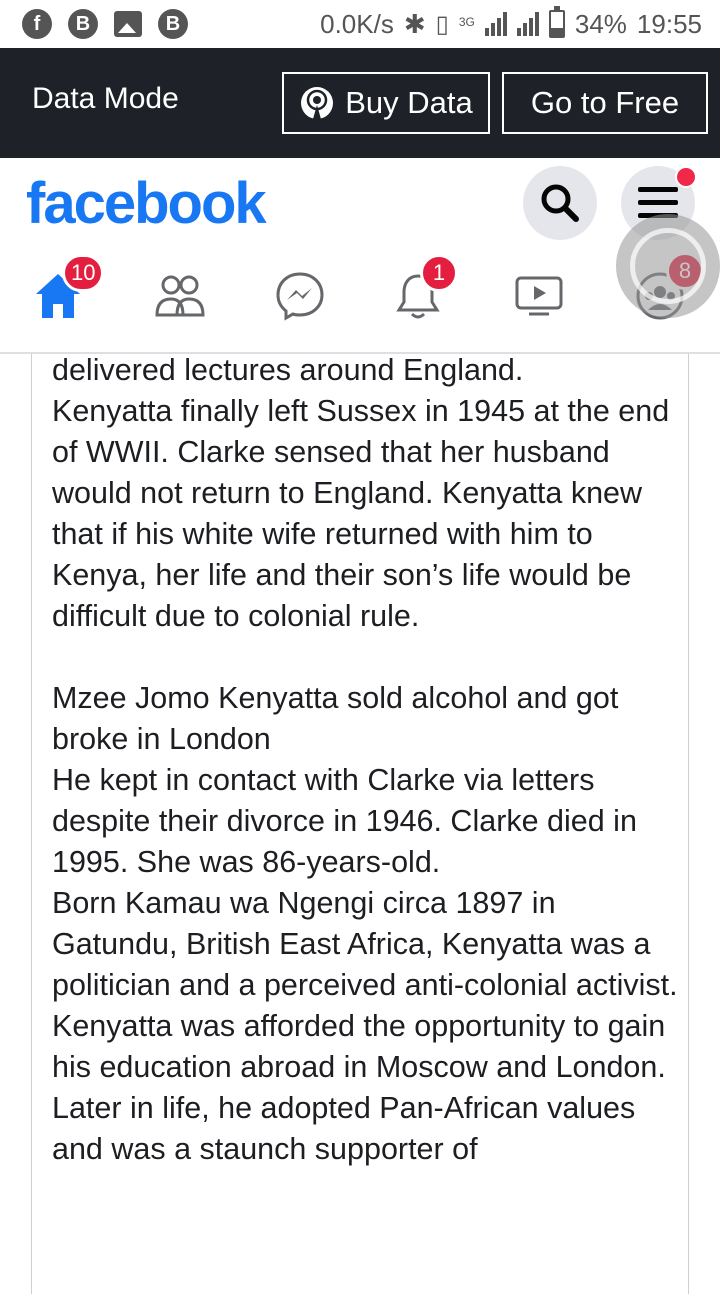 The image size is (720, 1294). Describe the element at coordinates (439, 273) in the screenshot. I see `notifications-badge: 1` at that location.